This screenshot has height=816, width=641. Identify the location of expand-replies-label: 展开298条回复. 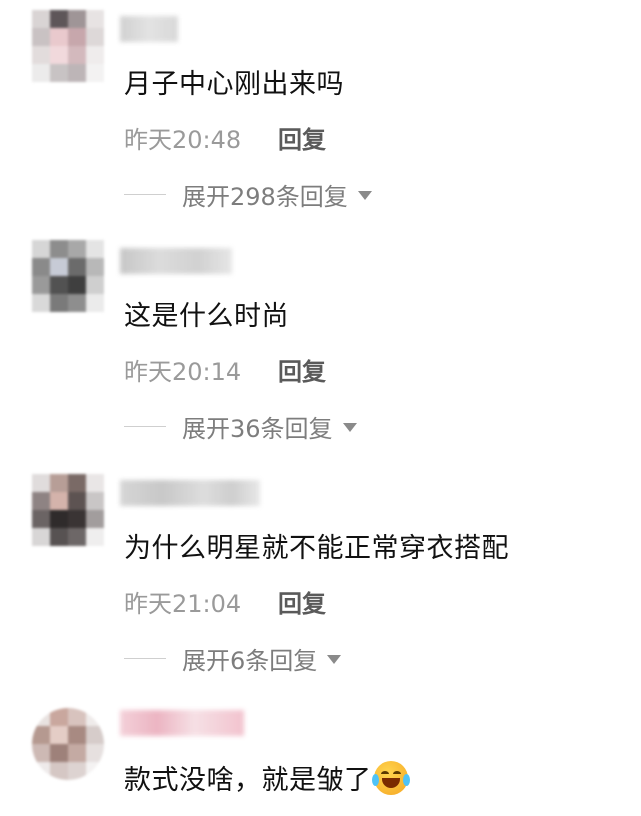
(265, 196).